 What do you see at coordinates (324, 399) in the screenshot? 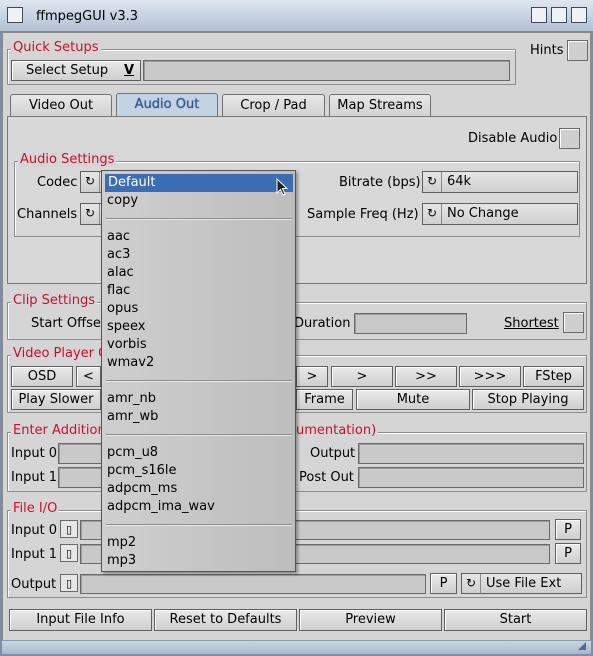
I see `frame-button: Frame` at bounding box center [324, 399].